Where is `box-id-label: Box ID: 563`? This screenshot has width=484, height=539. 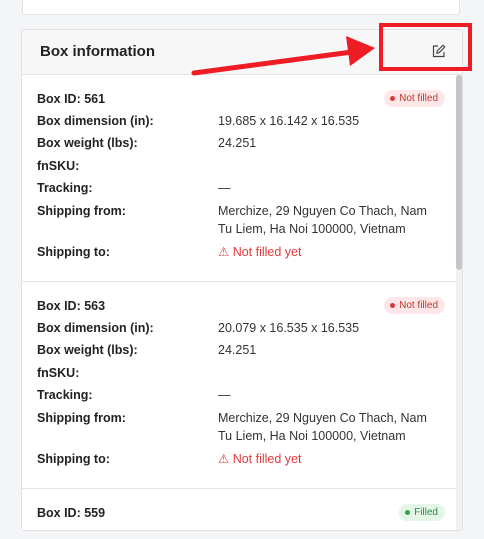
box-id-label: Box ID: 563 is located at coordinates (71, 306).